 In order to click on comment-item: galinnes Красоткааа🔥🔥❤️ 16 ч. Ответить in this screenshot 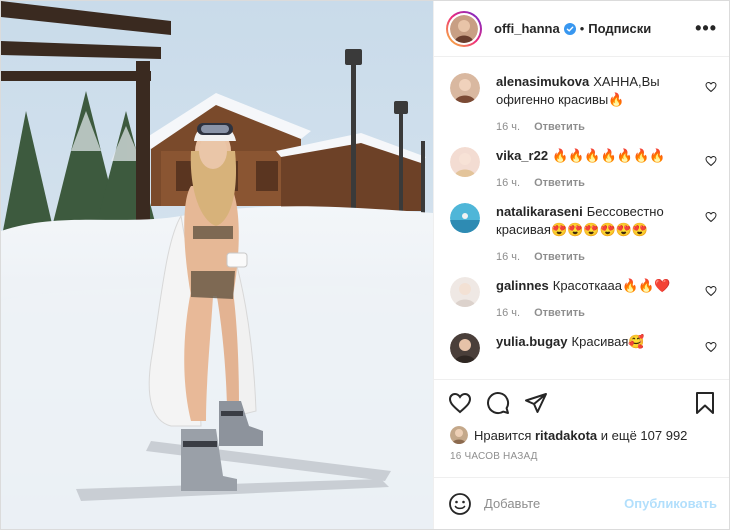, I will do `click(583, 298)`.